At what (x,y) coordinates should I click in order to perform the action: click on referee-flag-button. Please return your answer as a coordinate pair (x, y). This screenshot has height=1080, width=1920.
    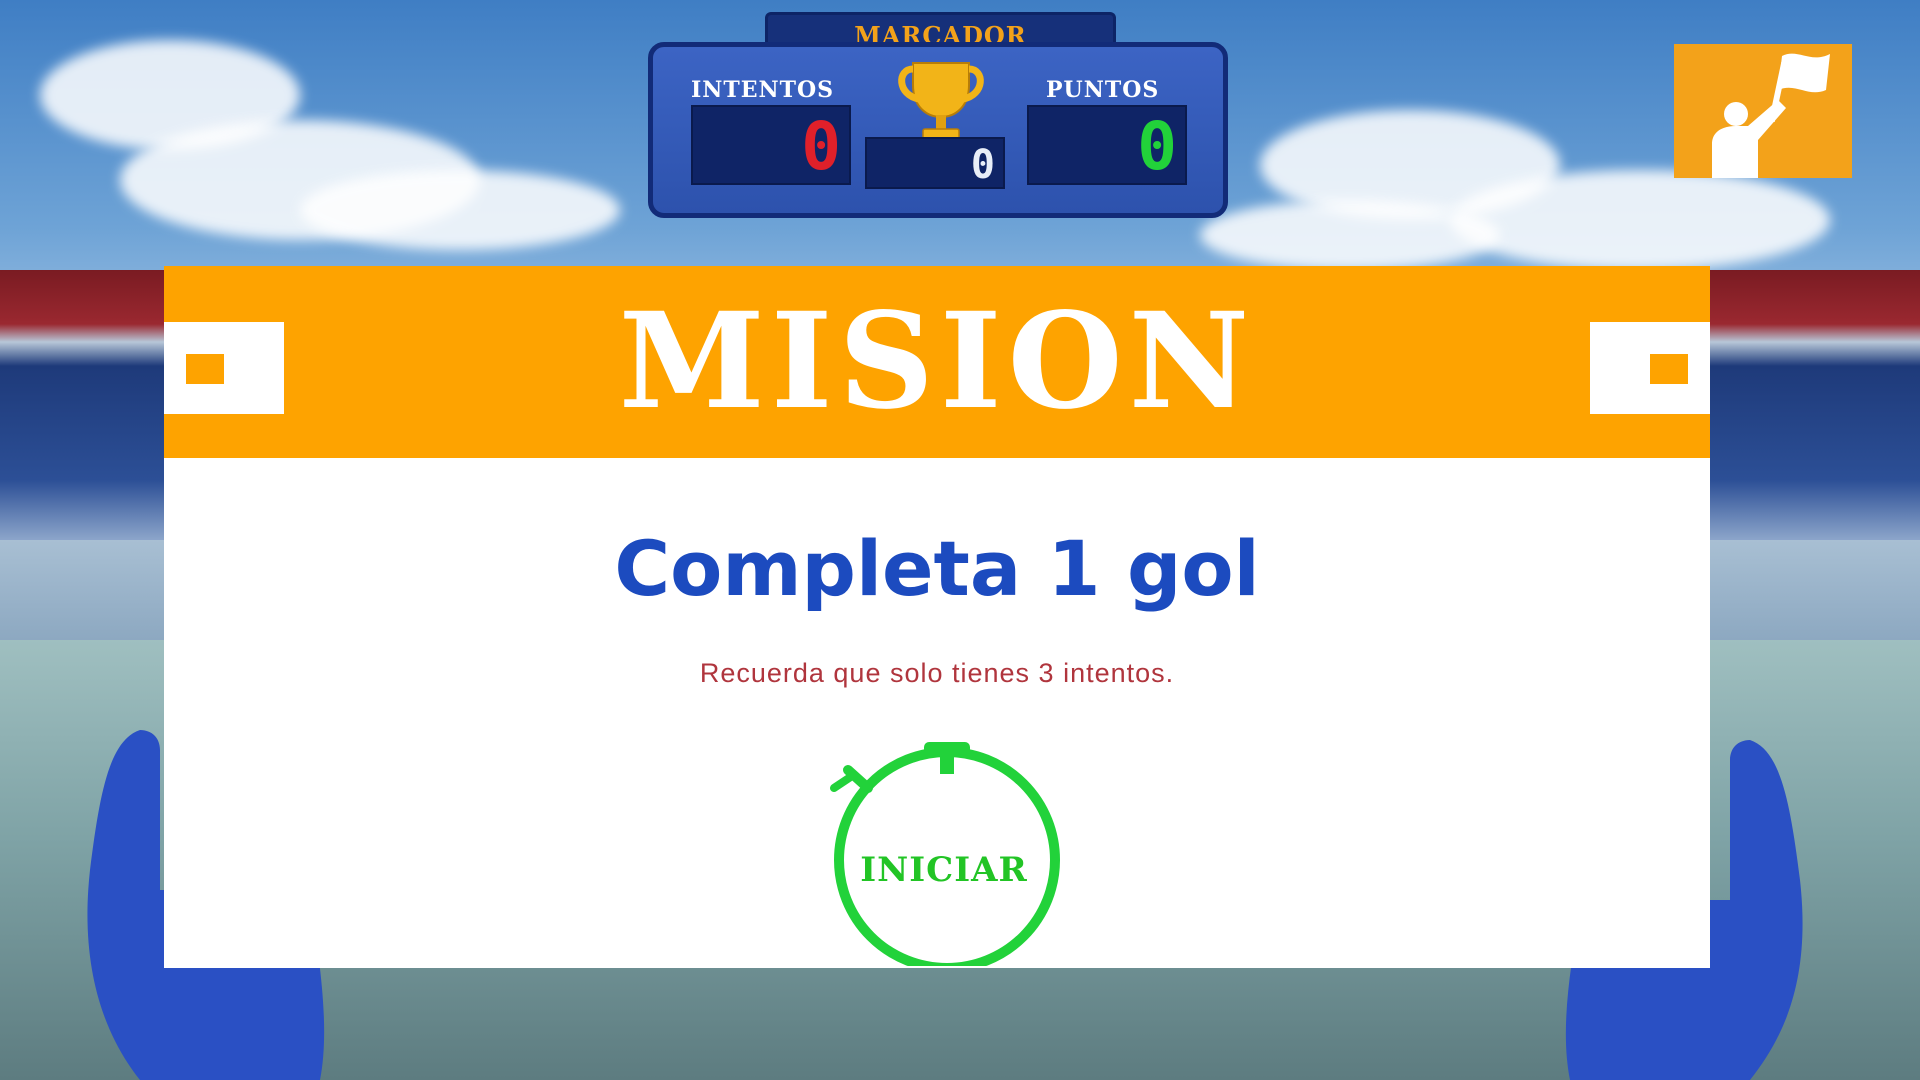
    Looking at the image, I should click on (1763, 111).